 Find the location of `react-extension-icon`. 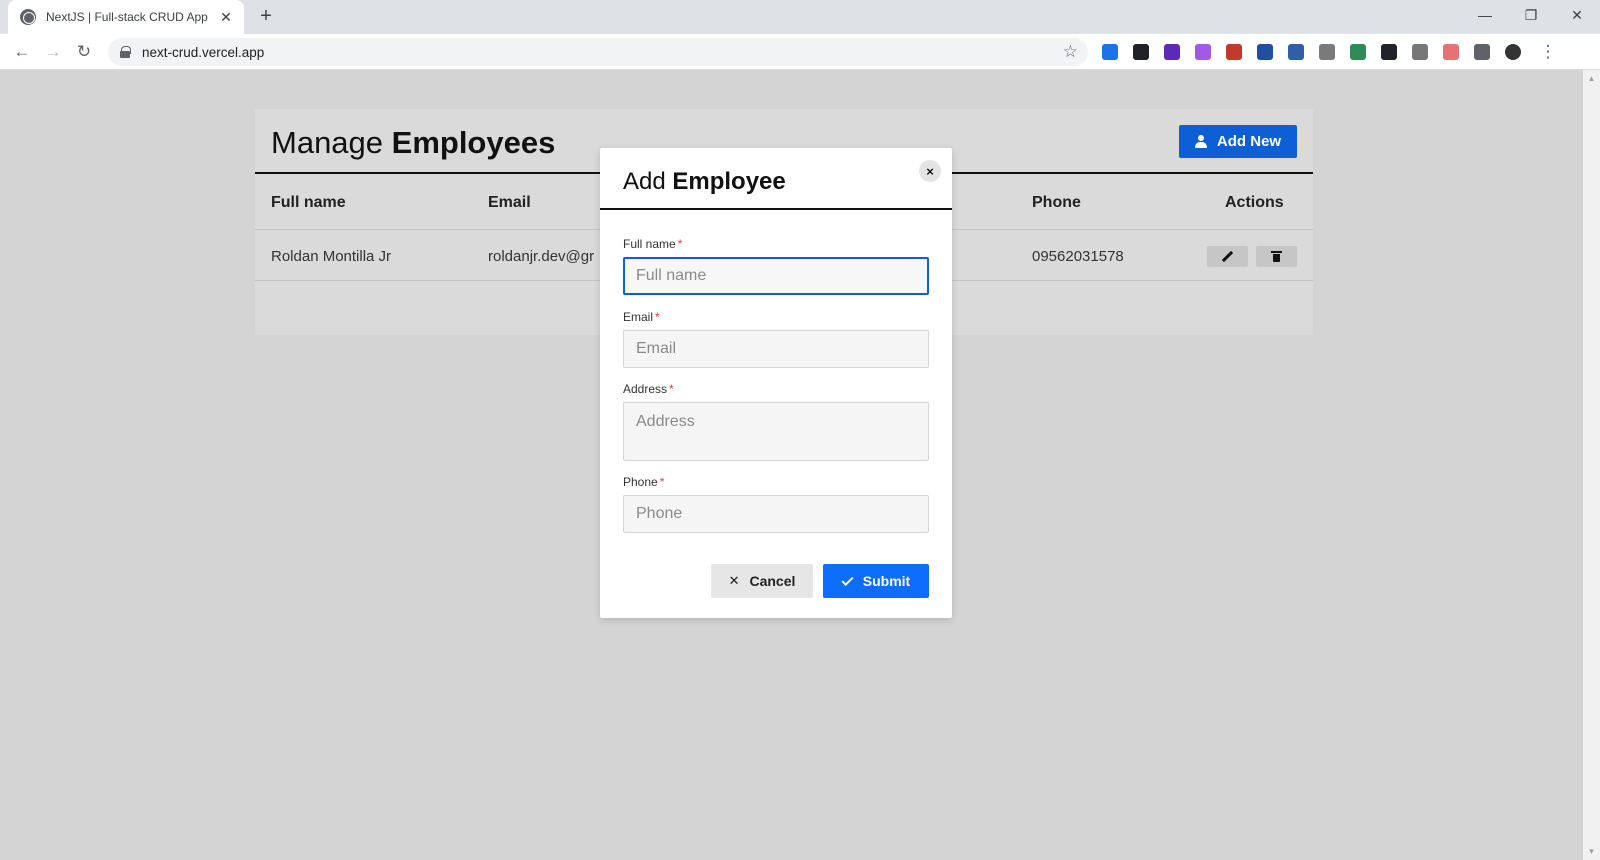

react-extension-icon is located at coordinates (1388, 52).